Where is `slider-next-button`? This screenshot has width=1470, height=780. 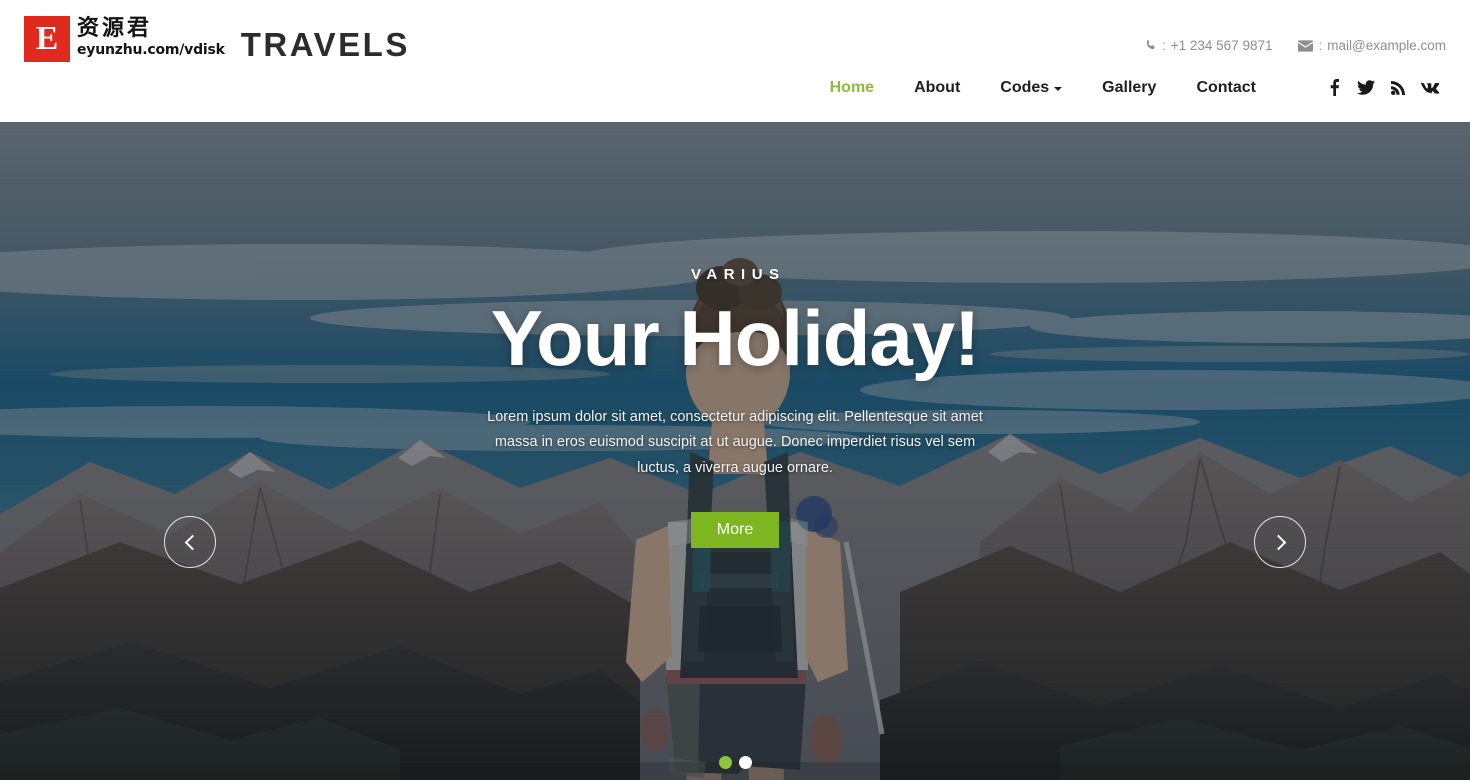
slider-next-button is located at coordinates (1280, 542).